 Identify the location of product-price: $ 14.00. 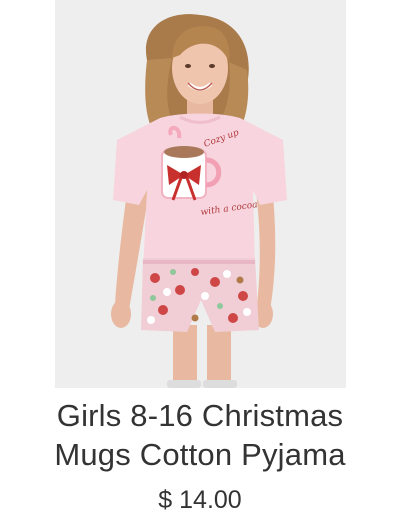
(200, 500).